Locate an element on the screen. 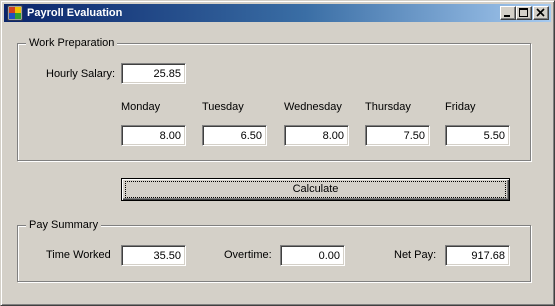 Image resolution: width=555 pixels, height=306 pixels. wednesday-input is located at coordinates (316, 135).